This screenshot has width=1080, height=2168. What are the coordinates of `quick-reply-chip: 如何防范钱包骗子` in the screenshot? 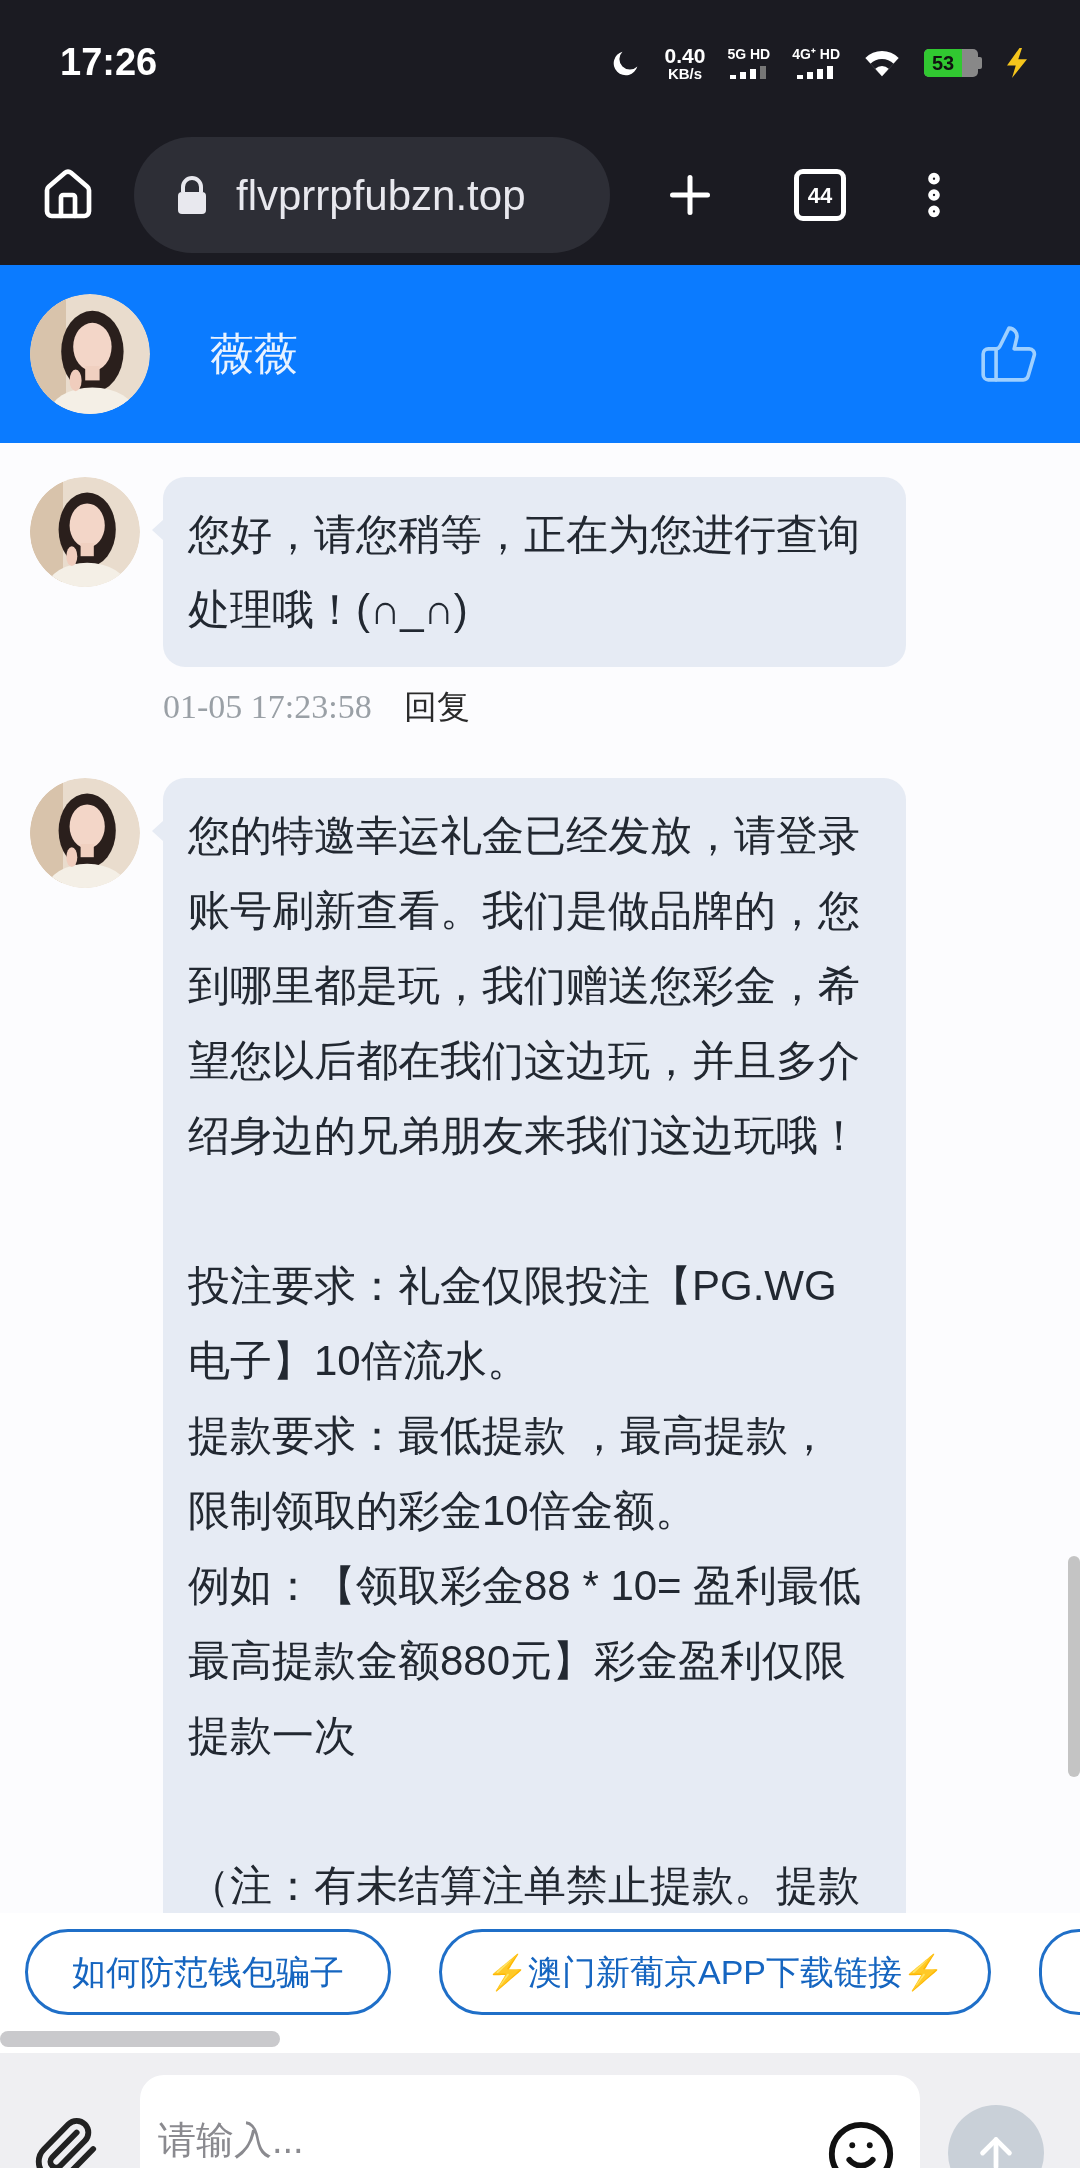 It's located at (208, 1972).